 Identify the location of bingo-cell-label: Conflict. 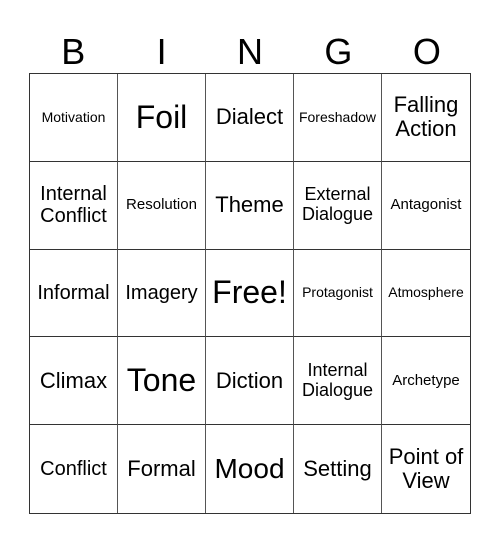
(73, 469).